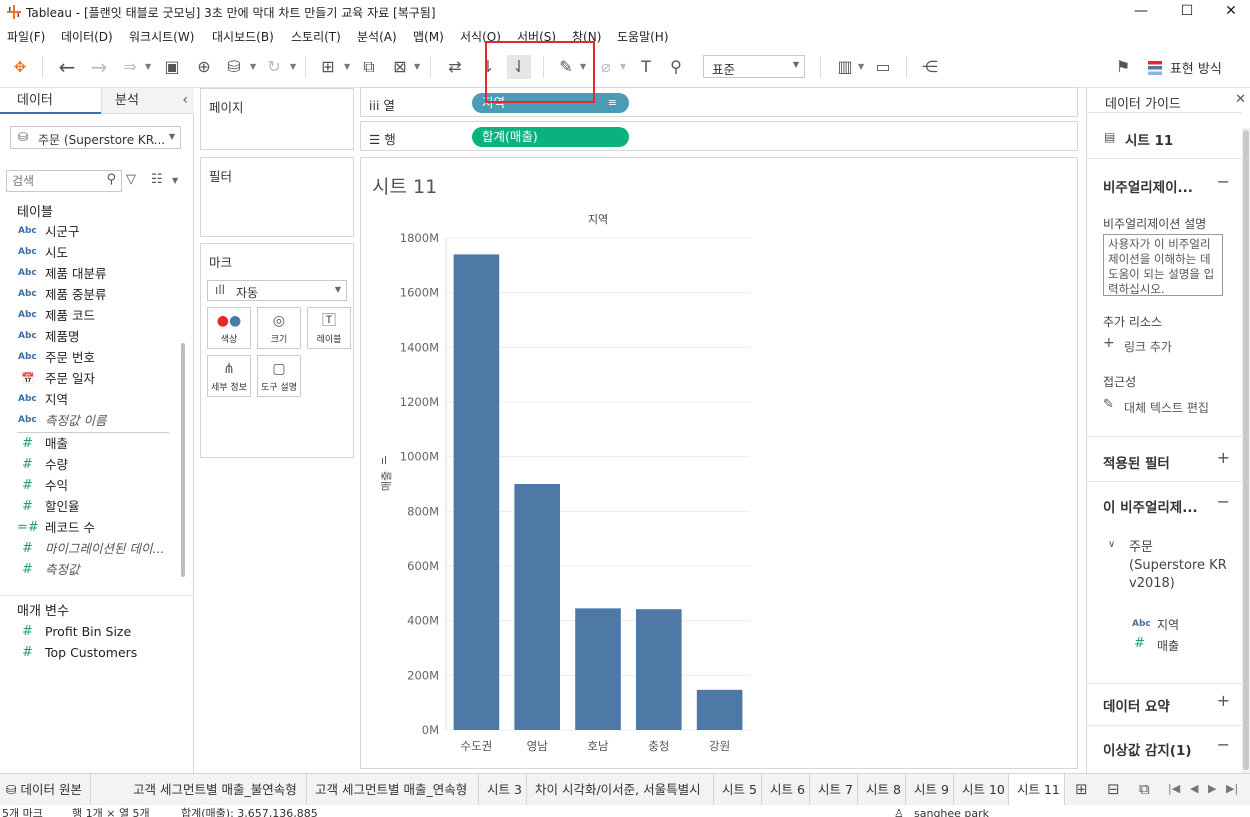  What do you see at coordinates (89, 506) in the screenshot?
I see `field-item: # 할인율` at bounding box center [89, 506].